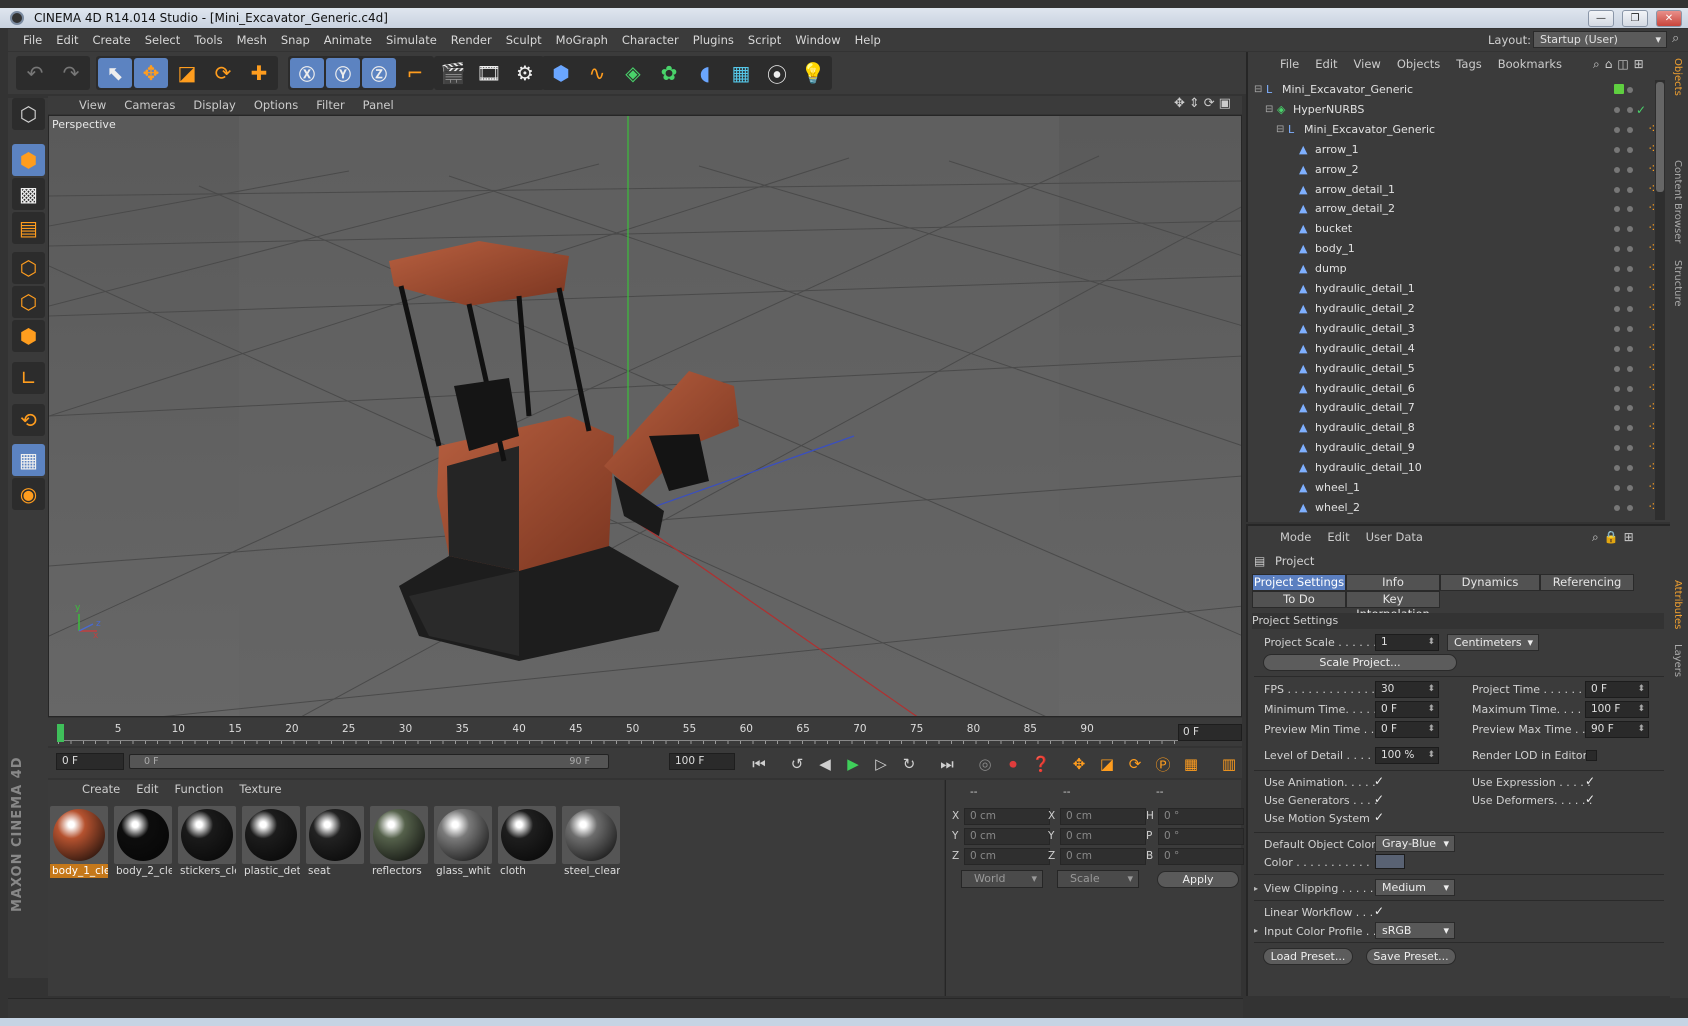  Describe the element at coordinates (1415, 843) in the screenshot. I see `default-object-color-select: Gray-Blue` at that location.